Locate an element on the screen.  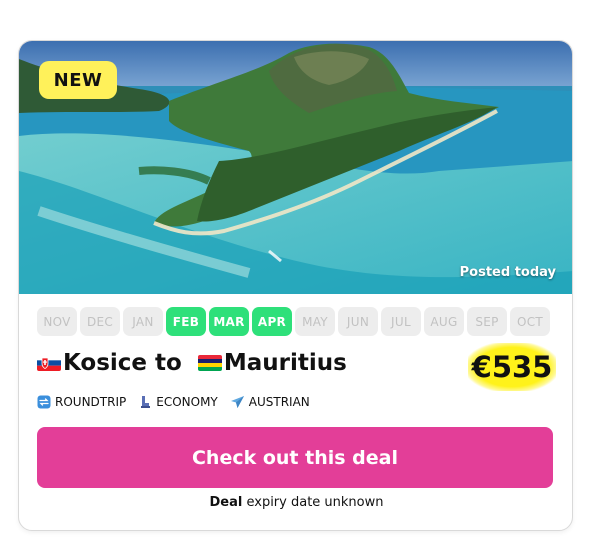
airline: AUSTRIAN is located at coordinates (270, 402).